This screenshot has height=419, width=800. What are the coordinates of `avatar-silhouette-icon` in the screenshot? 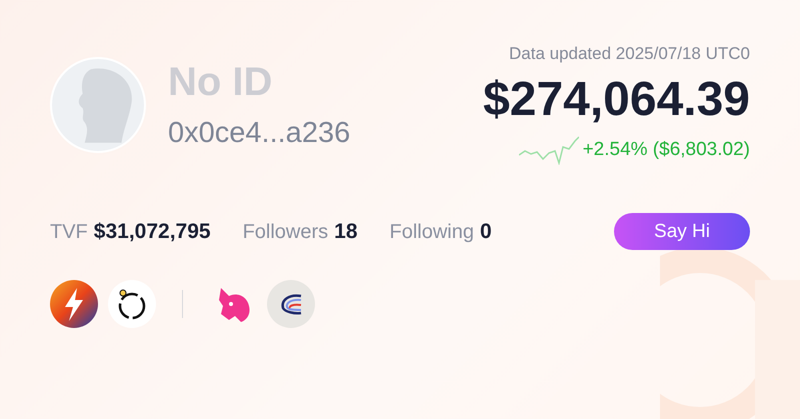 It's located at (98, 104).